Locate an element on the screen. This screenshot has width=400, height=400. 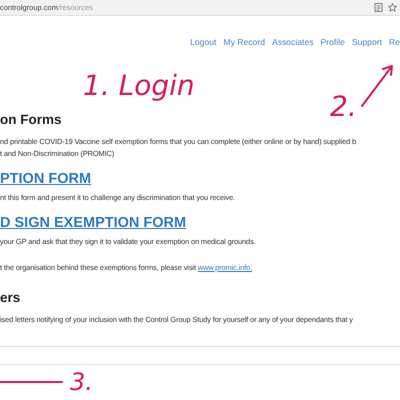
nav-link: Profile is located at coordinates (332, 42).